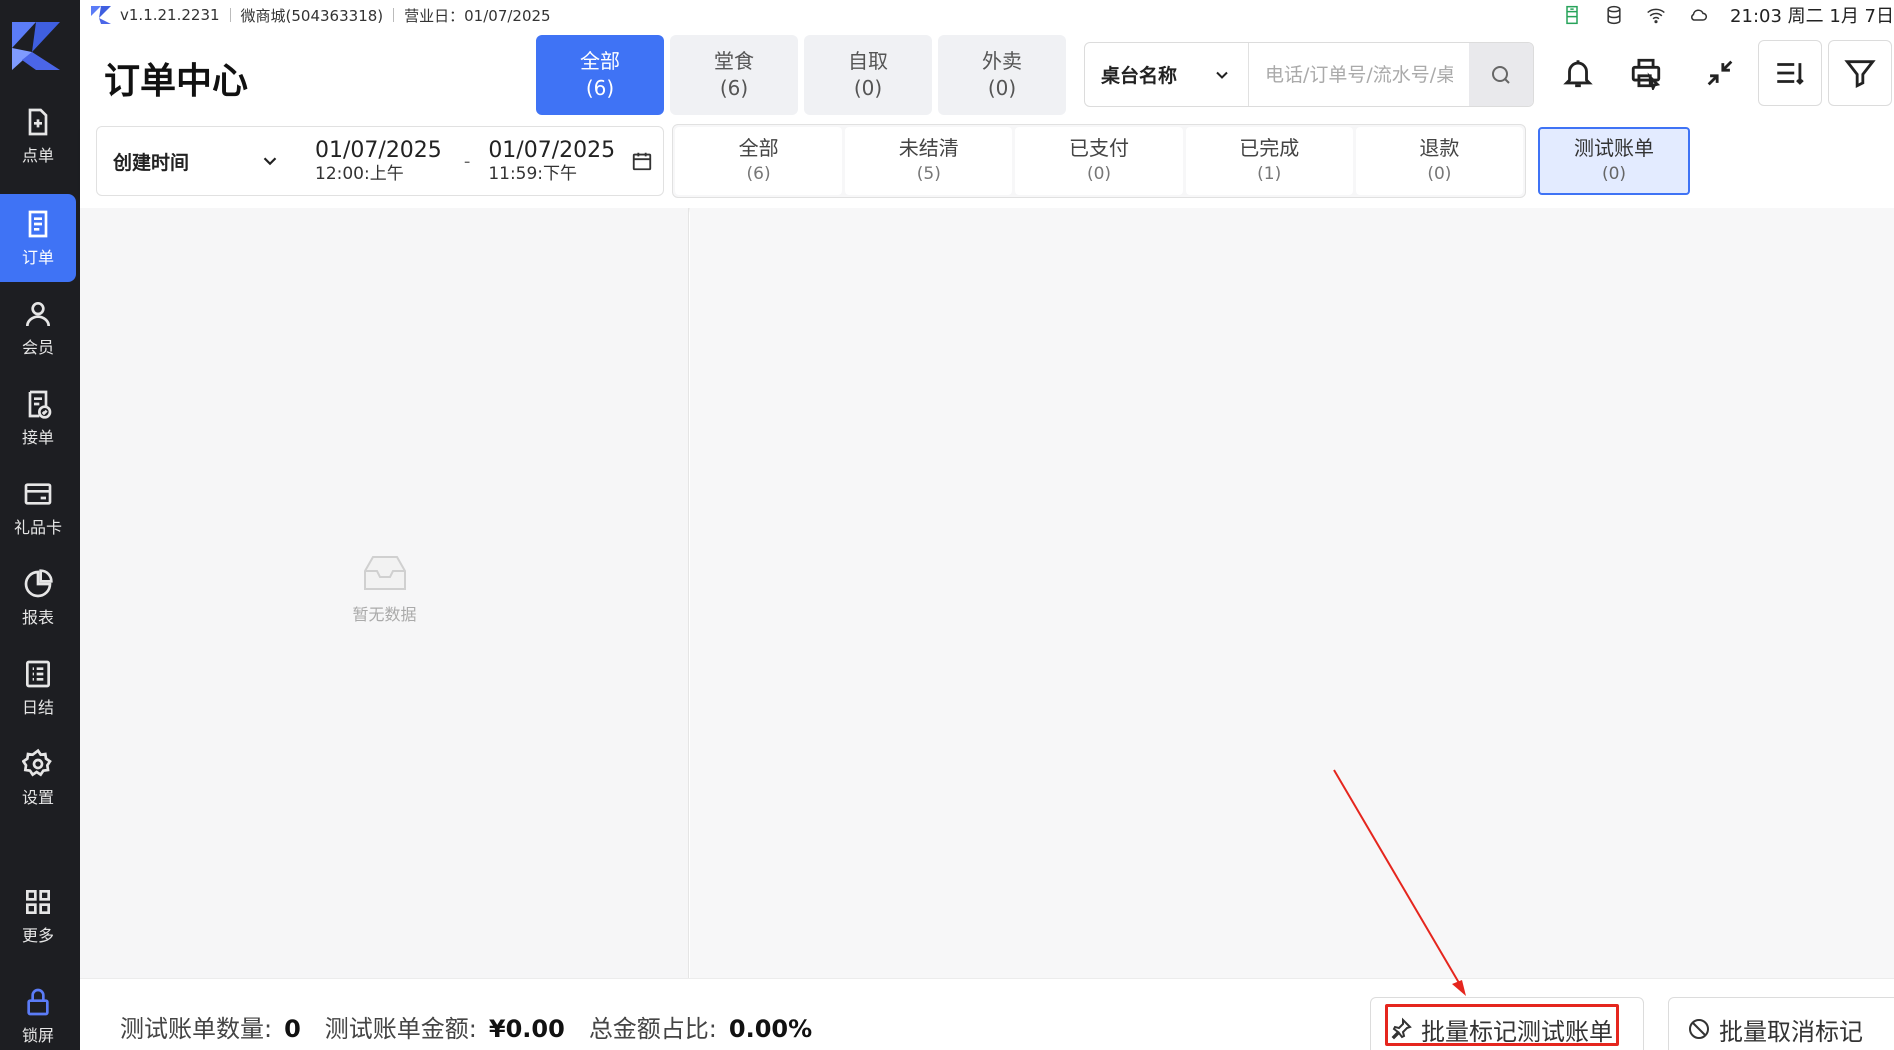 The width and height of the screenshot is (1894, 1050). I want to click on empty-inbox-icon, so click(384, 573).